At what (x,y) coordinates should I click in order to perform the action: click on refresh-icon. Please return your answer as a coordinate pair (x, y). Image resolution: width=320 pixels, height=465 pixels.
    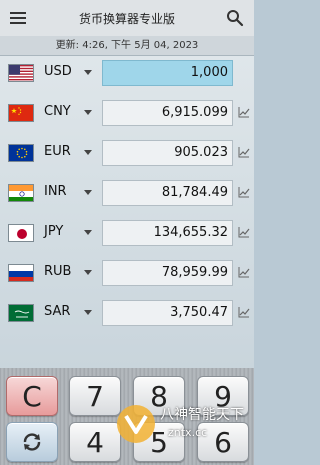
    Looking at the image, I should click on (32, 442).